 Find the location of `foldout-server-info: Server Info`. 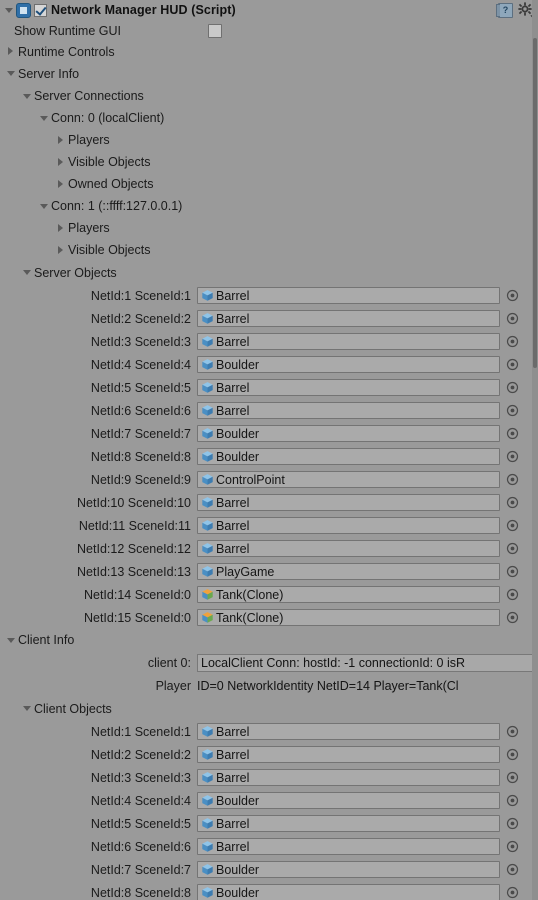

foldout-server-info: Server Info is located at coordinates (269, 73).